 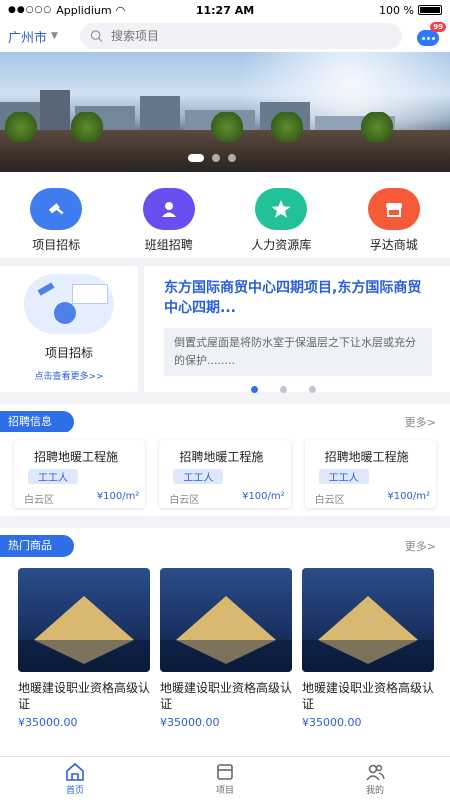 What do you see at coordinates (225, 772) in the screenshot?
I see `project-icon` at bounding box center [225, 772].